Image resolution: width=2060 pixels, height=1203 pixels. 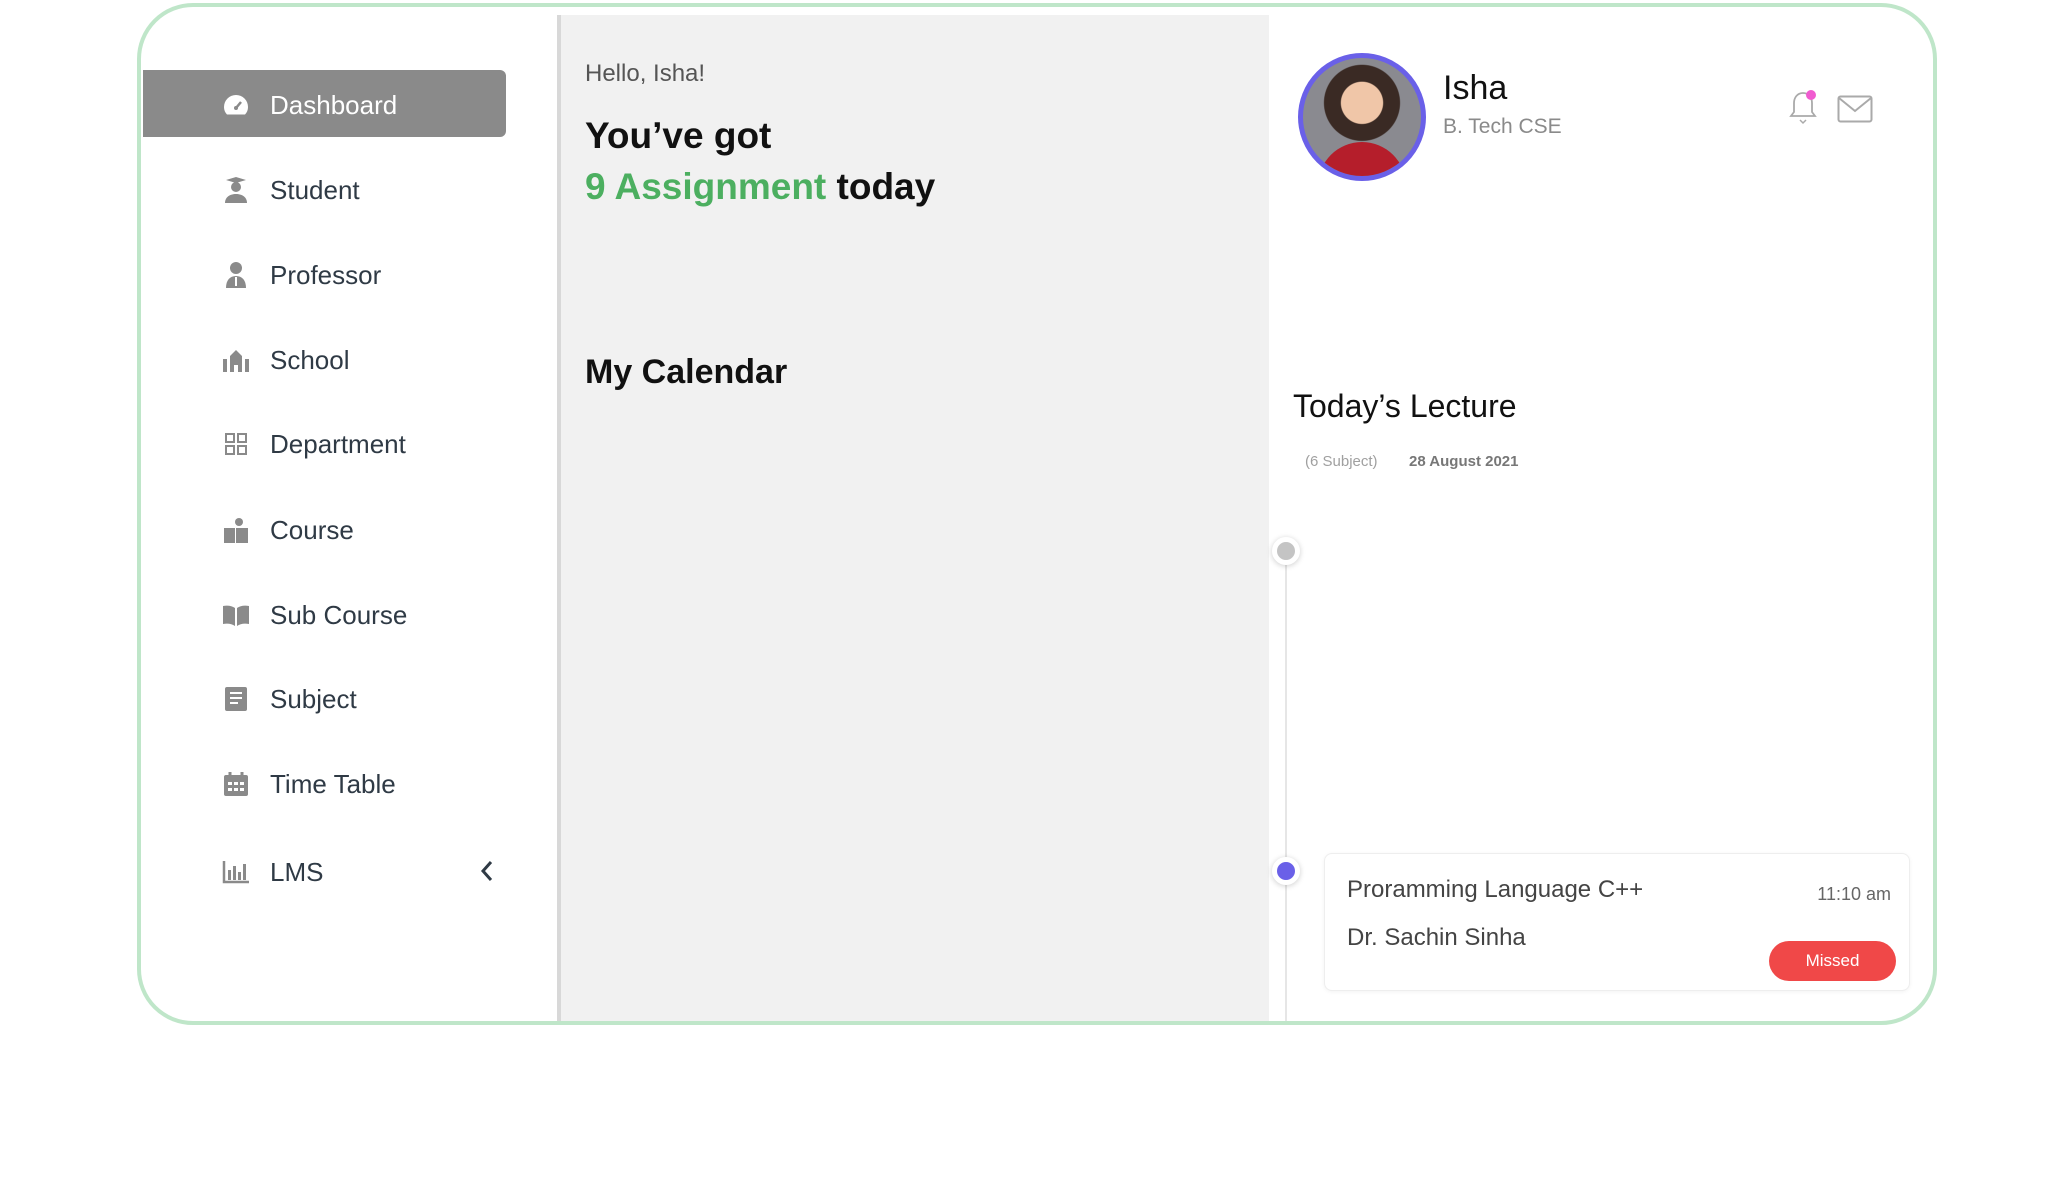 I want to click on timeline-line, so click(x=1286, y=787).